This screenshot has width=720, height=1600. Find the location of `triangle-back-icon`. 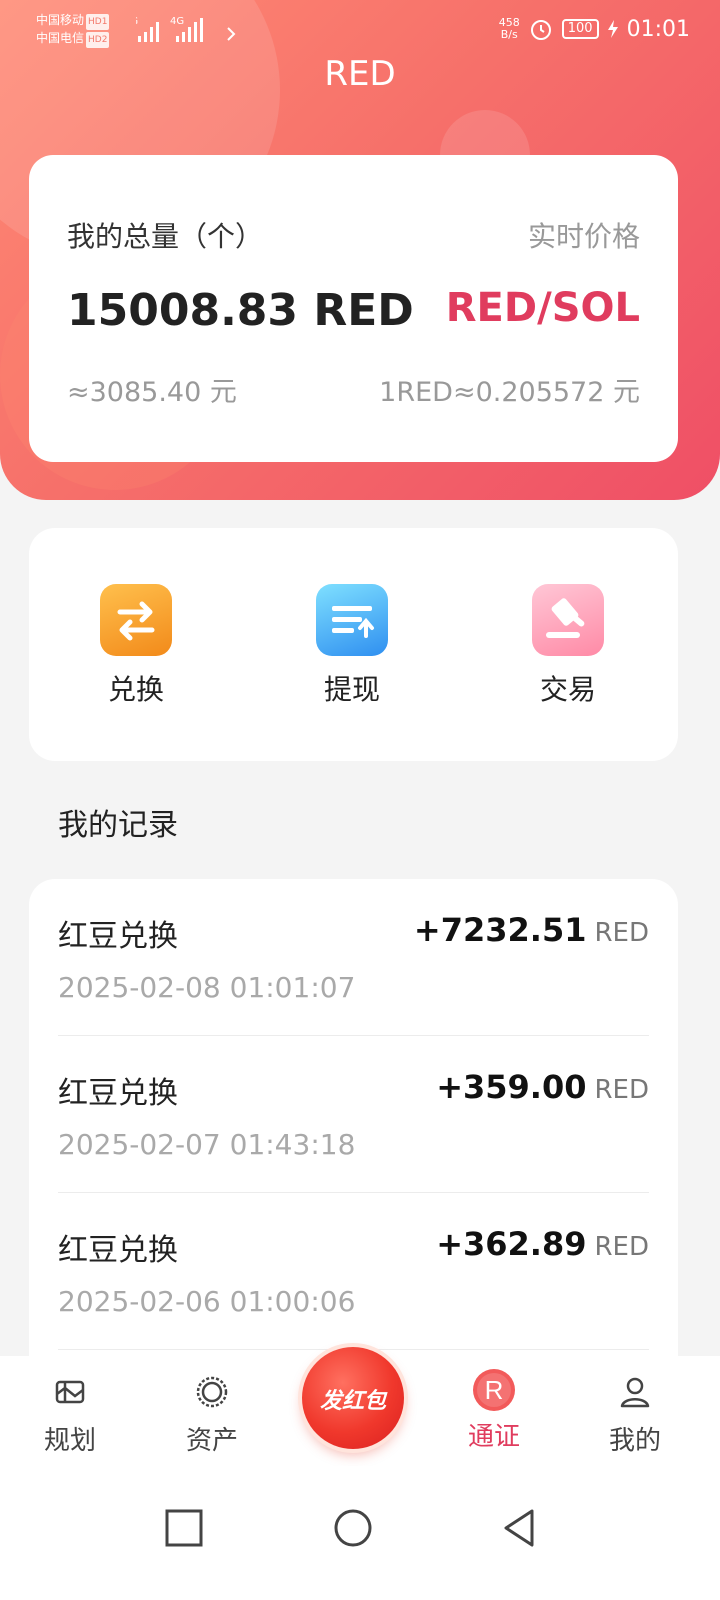

triangle-back-icon is located at coordinates (519, 1528).